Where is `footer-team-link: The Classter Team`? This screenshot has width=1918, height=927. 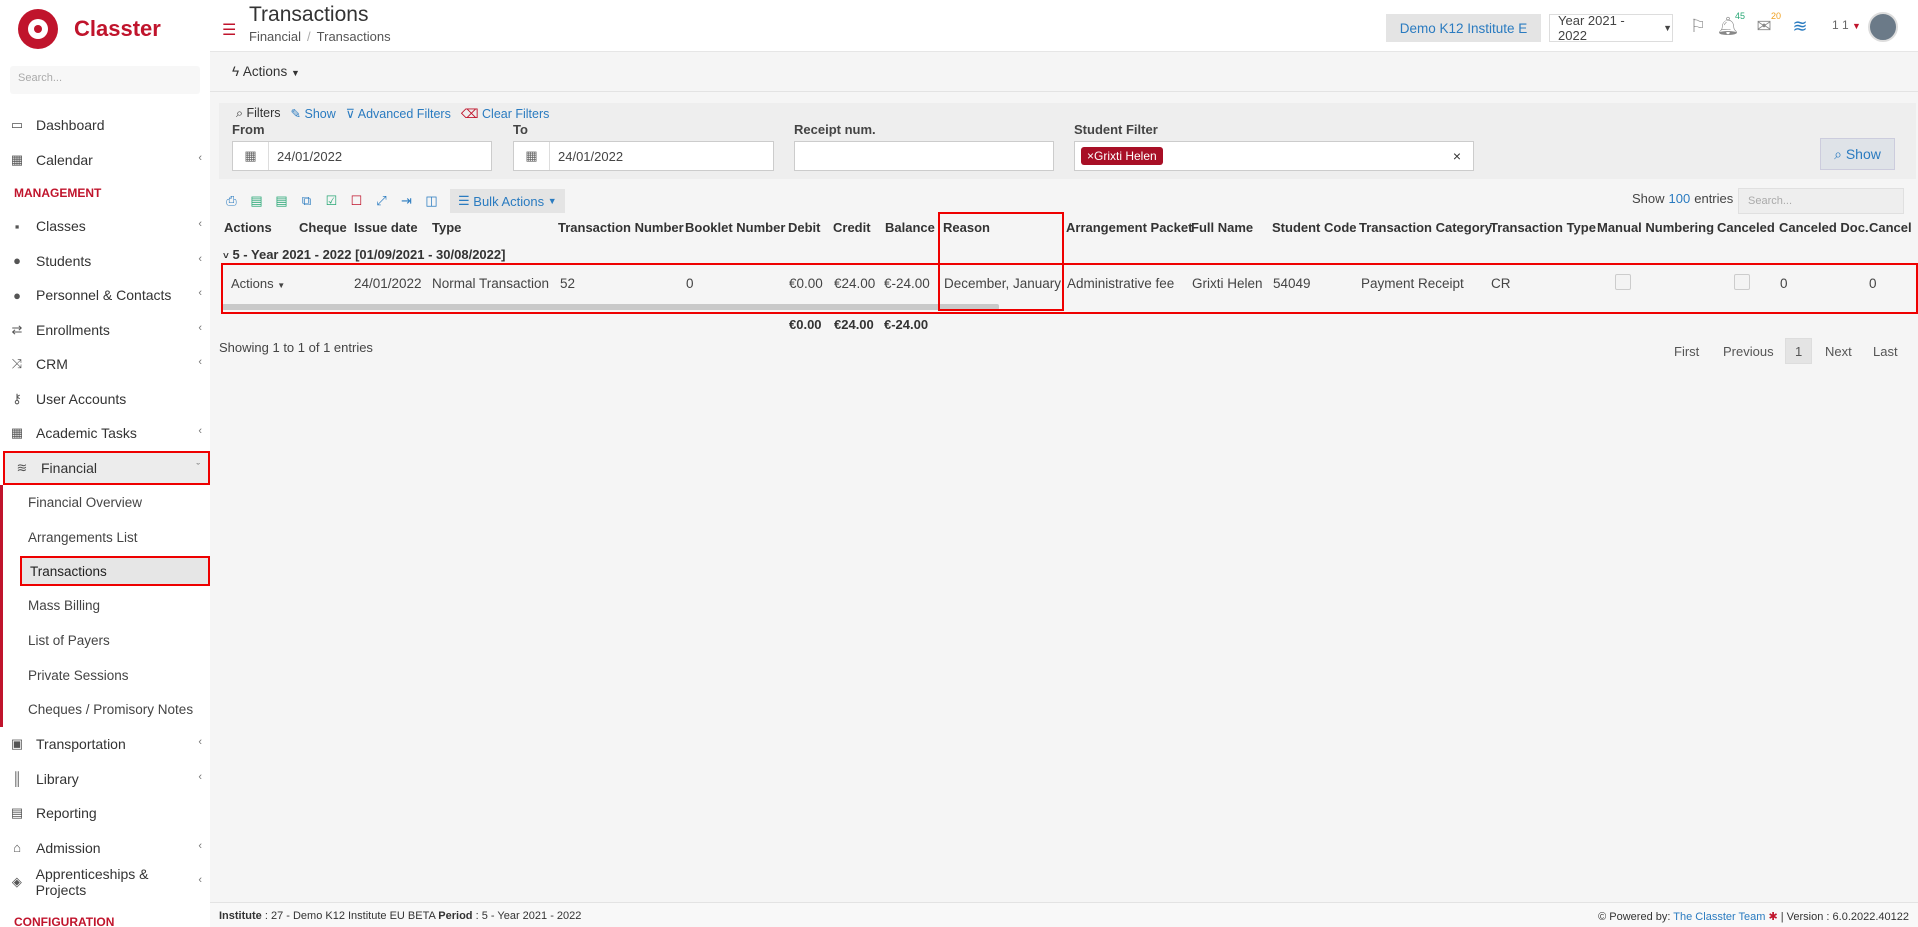
footer-team-link: The Classter Team is located at coordinates (1719, 917).